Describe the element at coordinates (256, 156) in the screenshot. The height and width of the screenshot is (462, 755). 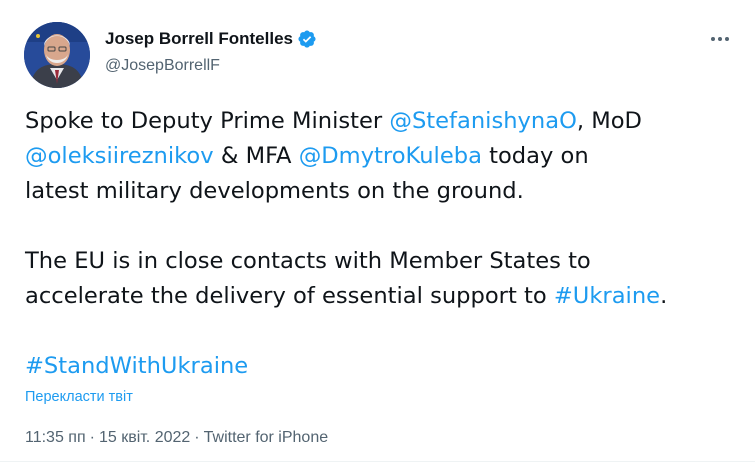
I see `tweet-text-segment: & MFA` at that location.